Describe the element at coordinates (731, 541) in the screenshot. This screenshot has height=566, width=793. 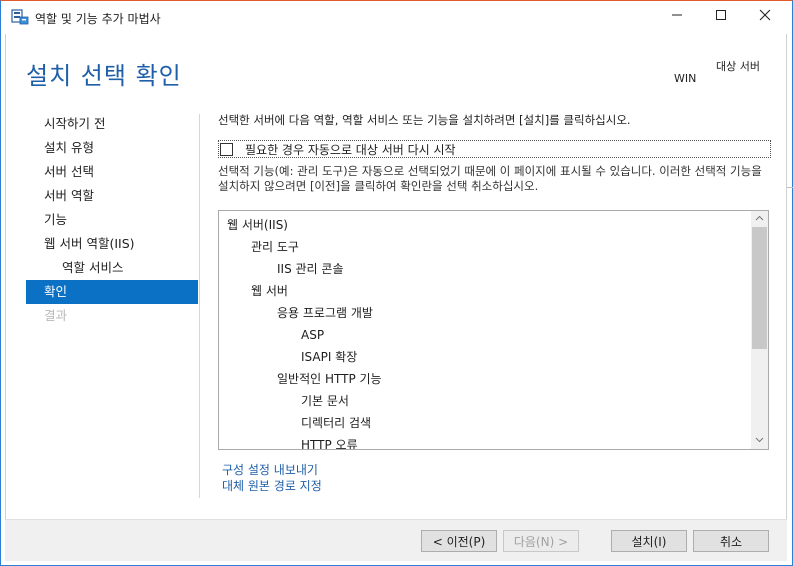
I see `cancel-button: 취소` at that location.